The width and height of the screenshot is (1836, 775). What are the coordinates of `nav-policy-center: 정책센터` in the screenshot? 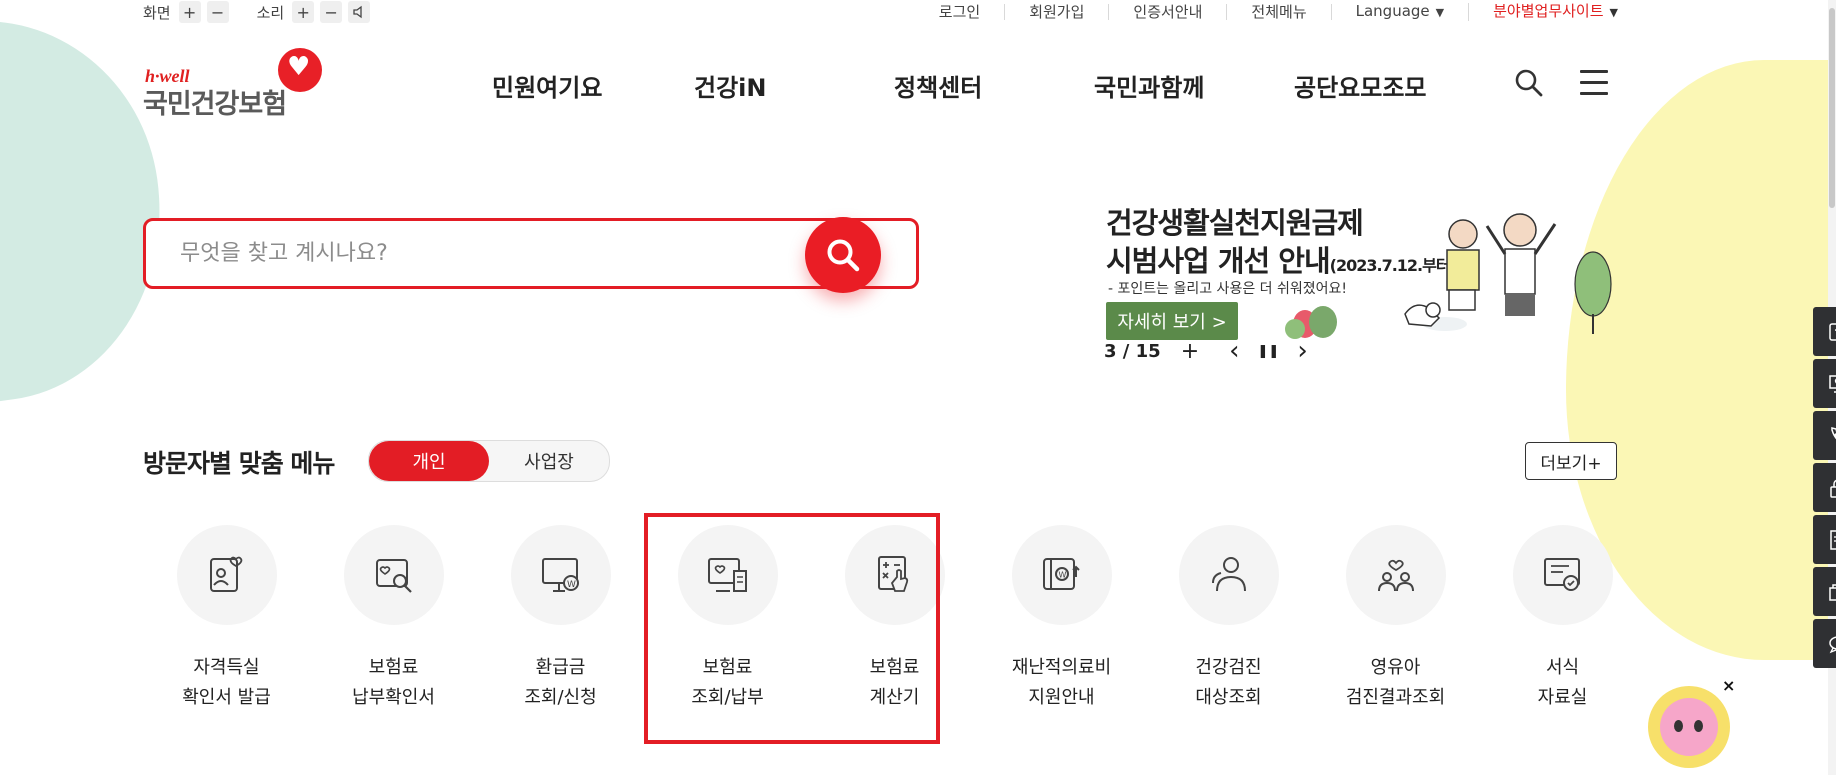 It's located at (994, 85).